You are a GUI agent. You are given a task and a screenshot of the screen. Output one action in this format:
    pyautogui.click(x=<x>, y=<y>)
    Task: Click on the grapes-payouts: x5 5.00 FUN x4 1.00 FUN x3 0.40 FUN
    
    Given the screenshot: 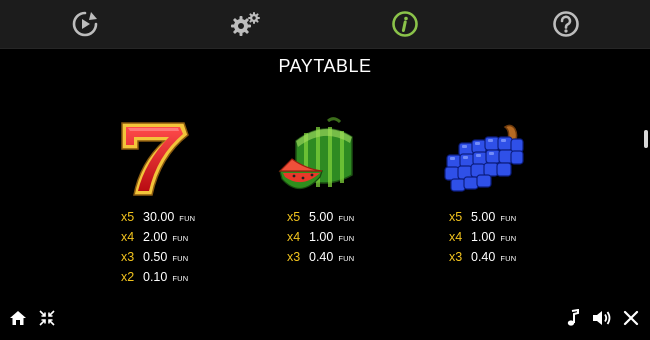 What is the action you would take?
    pyautogui.click(x=509, y=240)
    